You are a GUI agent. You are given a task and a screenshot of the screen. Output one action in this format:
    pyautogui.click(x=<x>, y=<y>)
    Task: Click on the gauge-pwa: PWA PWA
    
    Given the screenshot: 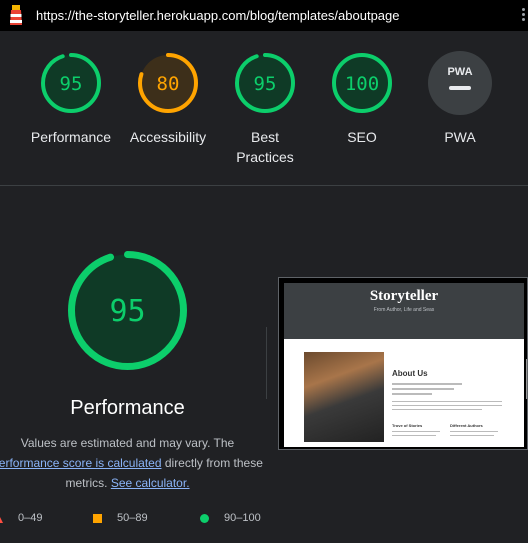 What is the action you would take?
    pyautogui.click(x=460, y=99)
    